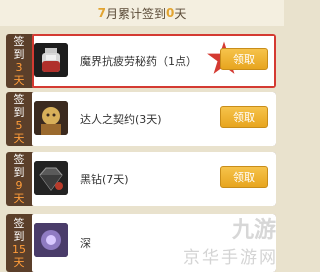 Image resolution: width=320 pixels, height=272 pixels. What do you see at coordinates (135, 13) in the screenshot?
I see `header-text: 月累计签到` at bounding box center [135, 13].